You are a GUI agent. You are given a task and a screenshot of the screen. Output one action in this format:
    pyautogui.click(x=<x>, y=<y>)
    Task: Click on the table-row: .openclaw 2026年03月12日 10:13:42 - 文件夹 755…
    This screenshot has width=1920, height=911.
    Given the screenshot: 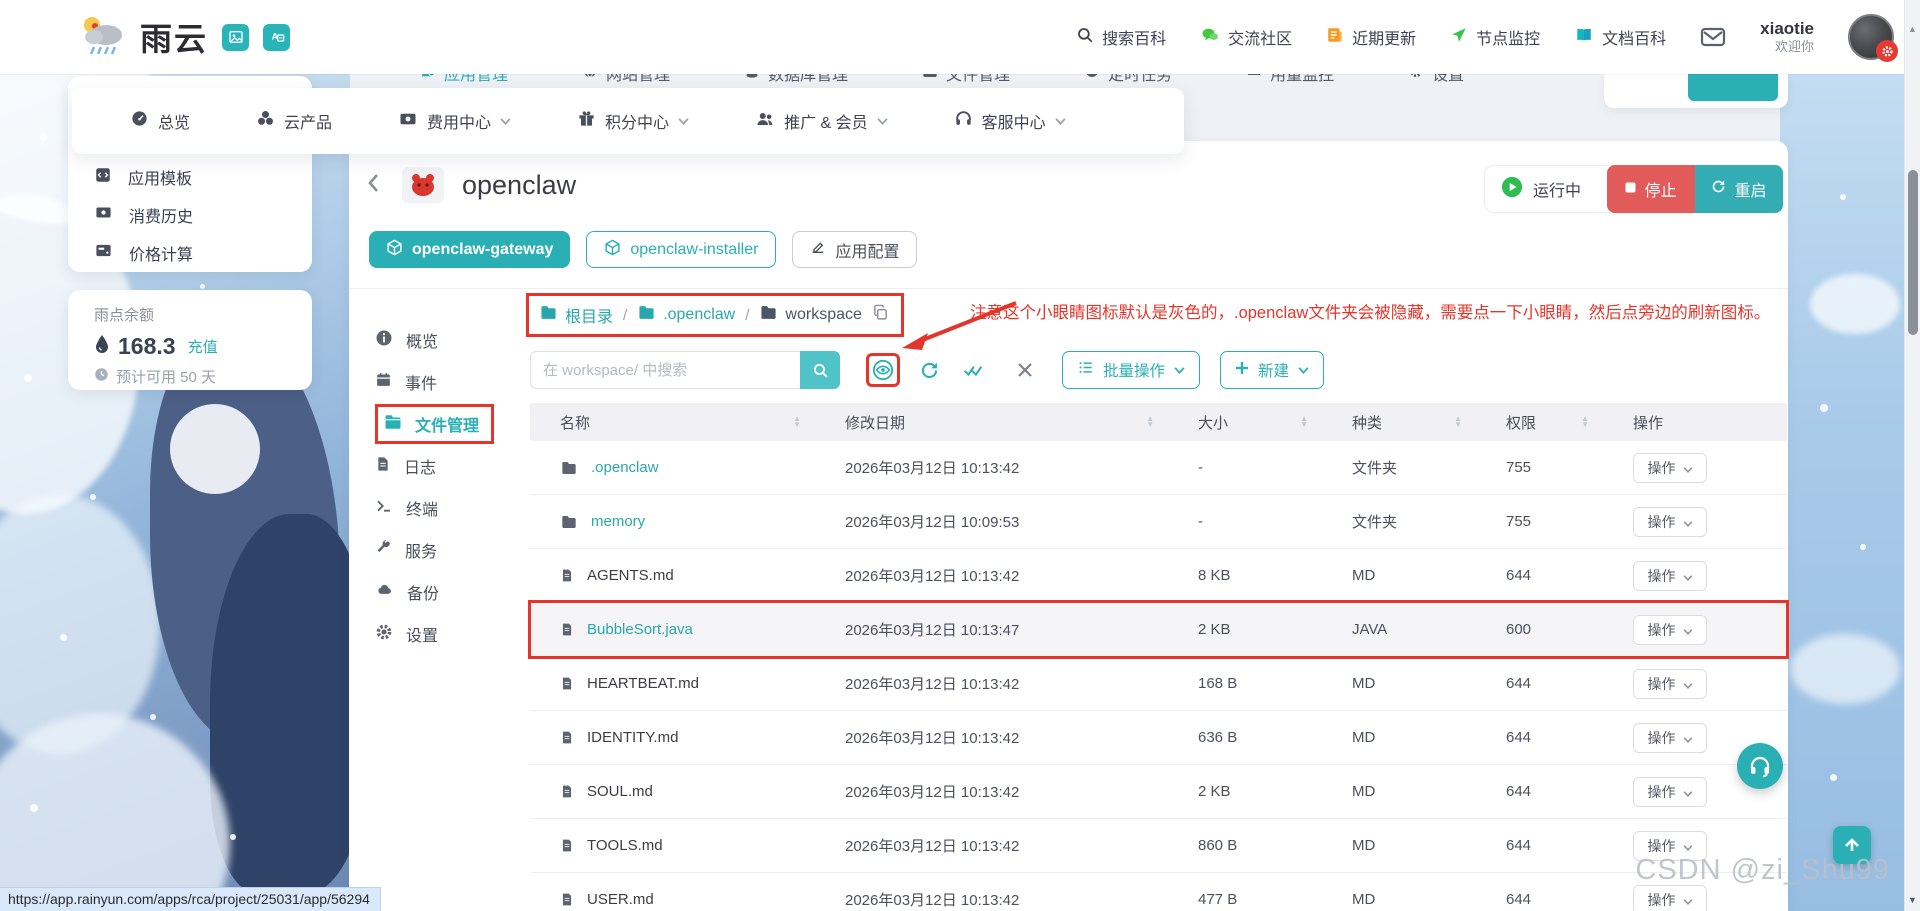 What is the action you would take?
    pyautogui.click(x=1158, y=468)
    